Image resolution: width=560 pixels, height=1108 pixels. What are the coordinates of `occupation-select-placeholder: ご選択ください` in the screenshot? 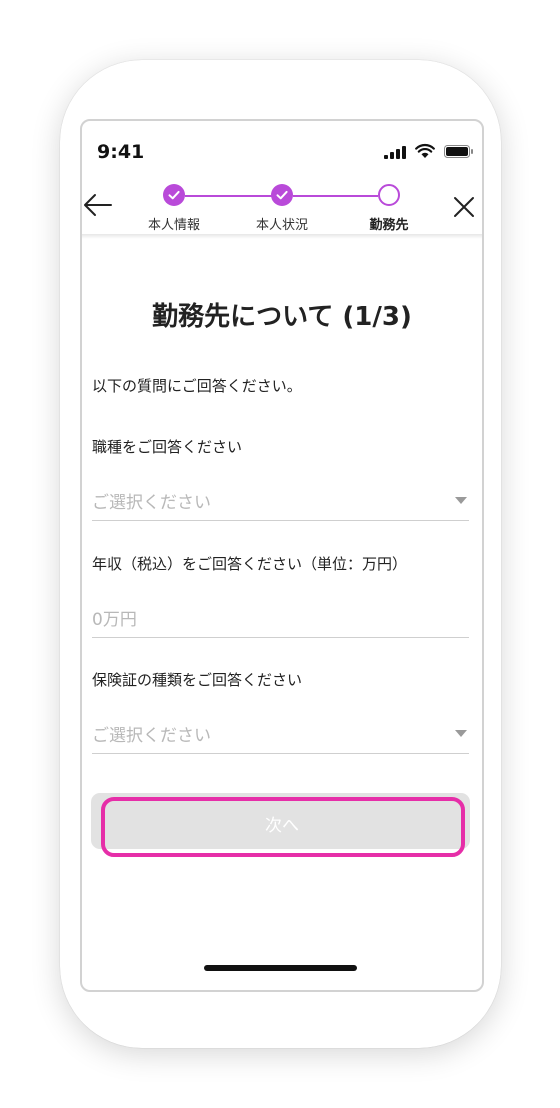 It's located at (151, 503).